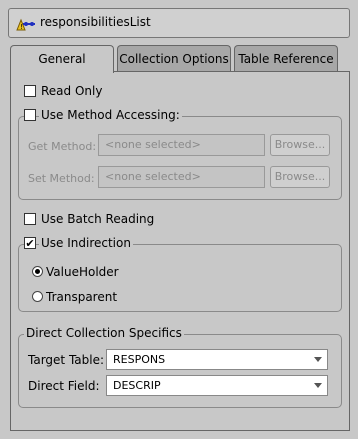 The height and width of the screenshot is (439, 358). Describe the element at coordinates (37, 296) in the screenshot. I see `transparent-radio` at that location.